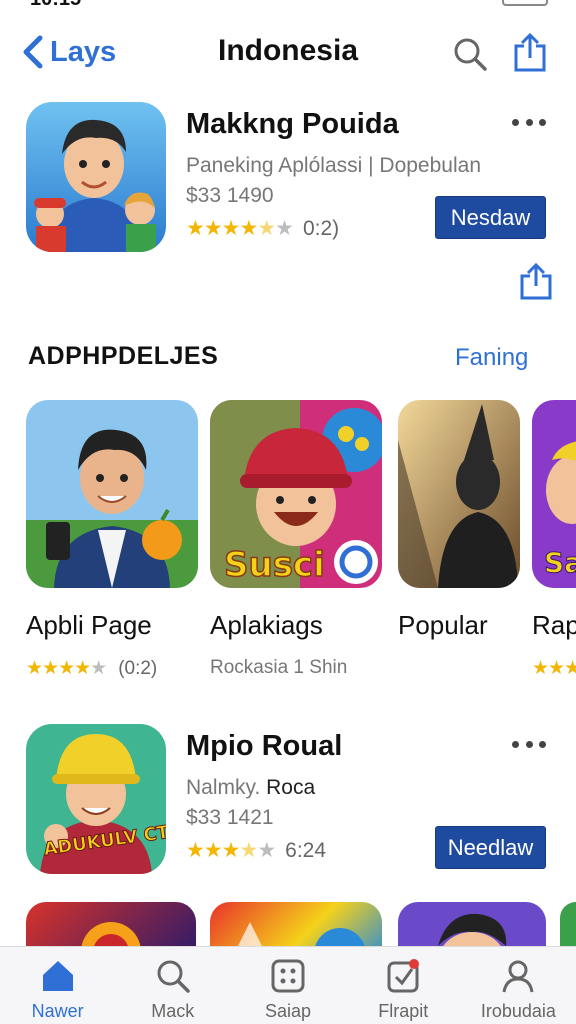  I want to click on card-title: Aplakiags, so click(266, 625).